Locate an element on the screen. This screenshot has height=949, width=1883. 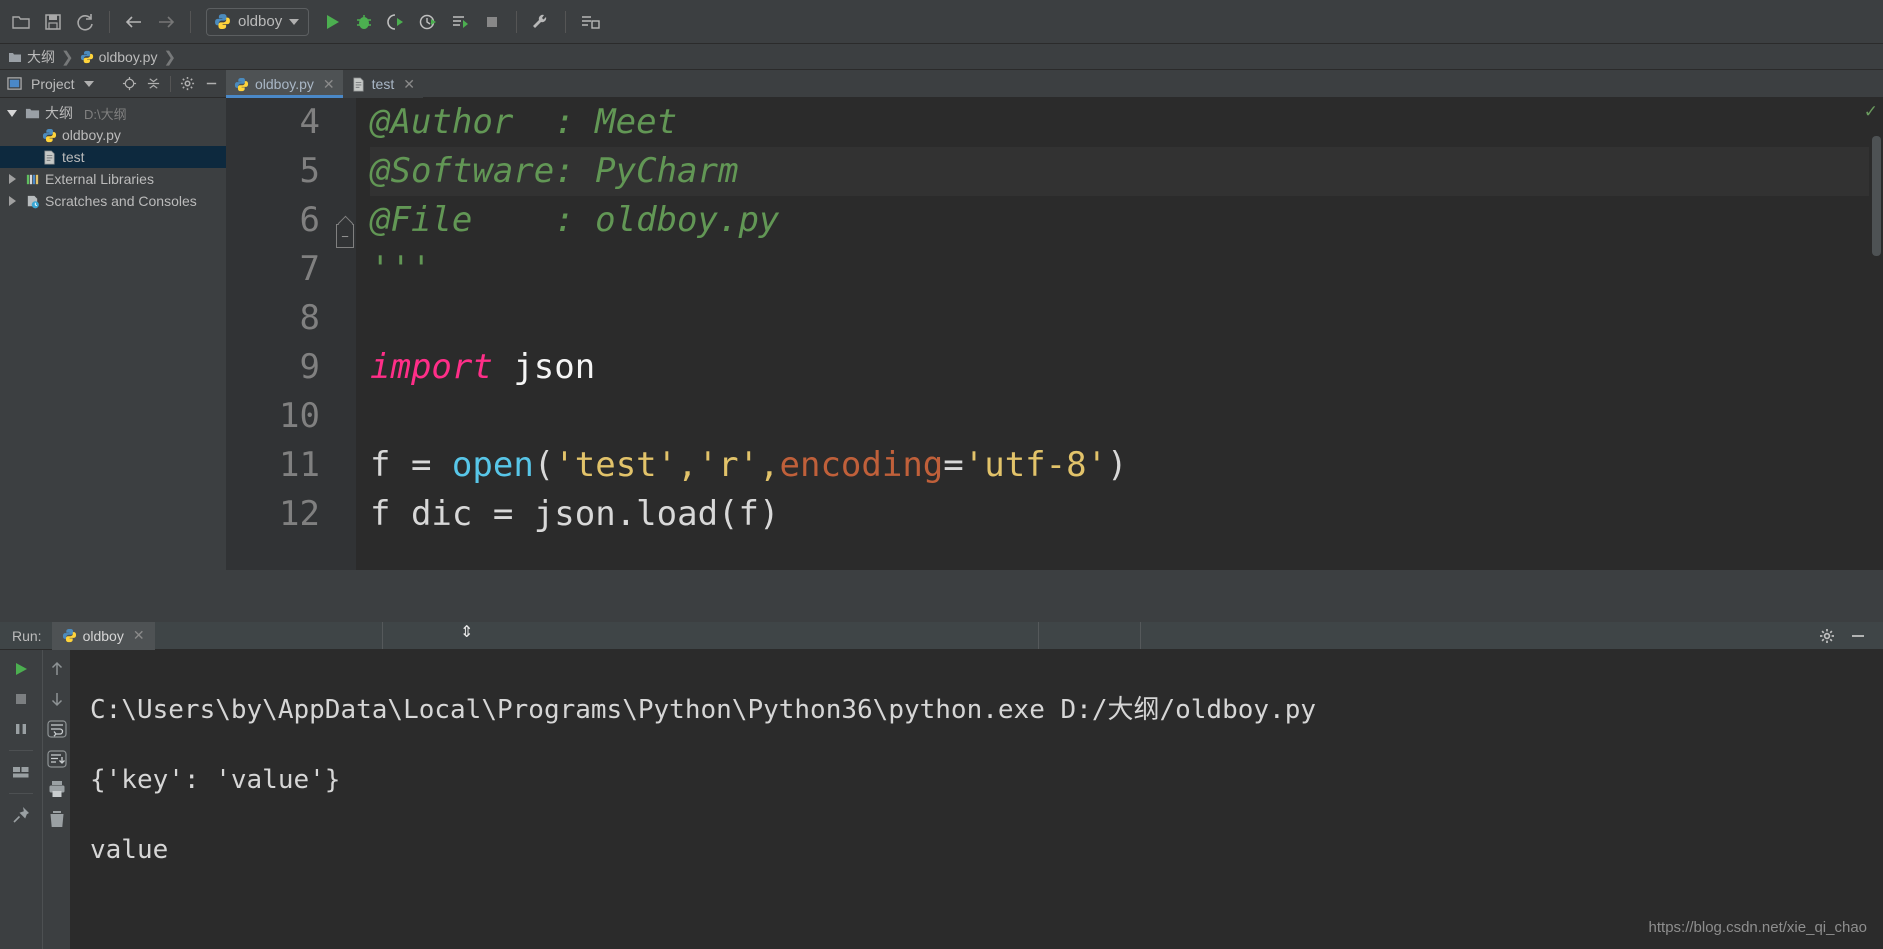
run-with-coverage-button is located at coordinates (396, 22).